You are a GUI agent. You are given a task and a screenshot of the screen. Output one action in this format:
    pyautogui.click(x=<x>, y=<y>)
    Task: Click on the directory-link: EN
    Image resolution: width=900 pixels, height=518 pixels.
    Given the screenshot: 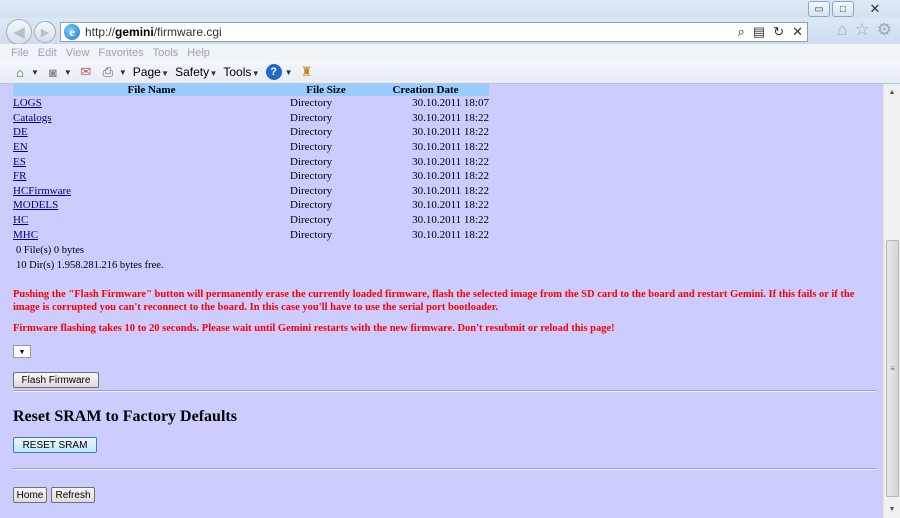 What is the action you would take?
    pyautogui.click(x=20, y=147)
    